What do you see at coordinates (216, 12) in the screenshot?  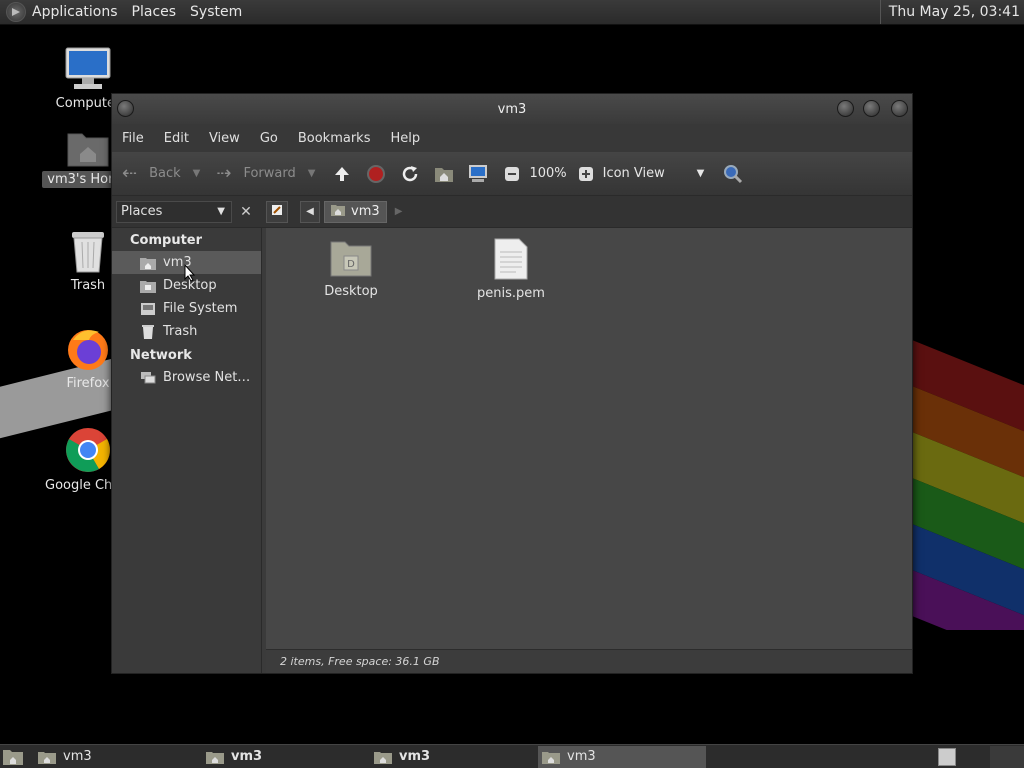 I see `system-menu: System` at bounding box center [216, 12].